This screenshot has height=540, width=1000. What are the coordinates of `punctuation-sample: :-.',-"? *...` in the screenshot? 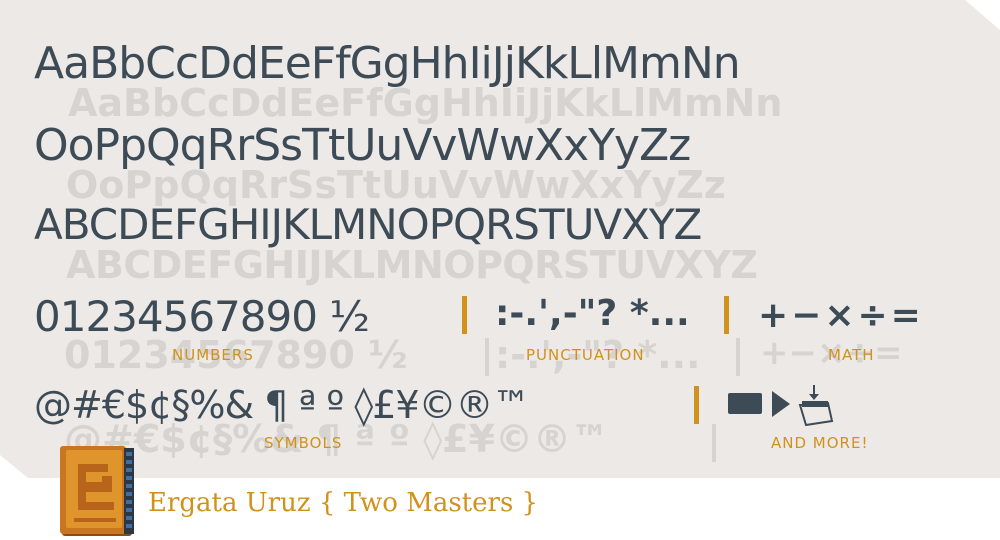 It's located at (592, 313).